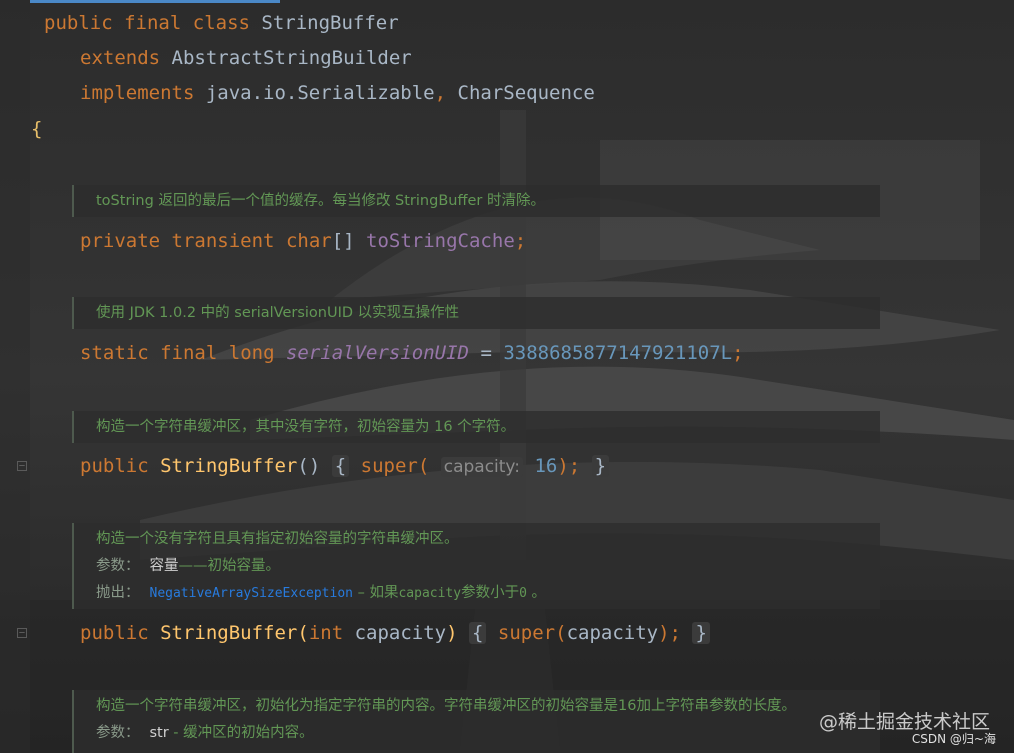  I want to click on keyword-long: long, so click(251, 353).